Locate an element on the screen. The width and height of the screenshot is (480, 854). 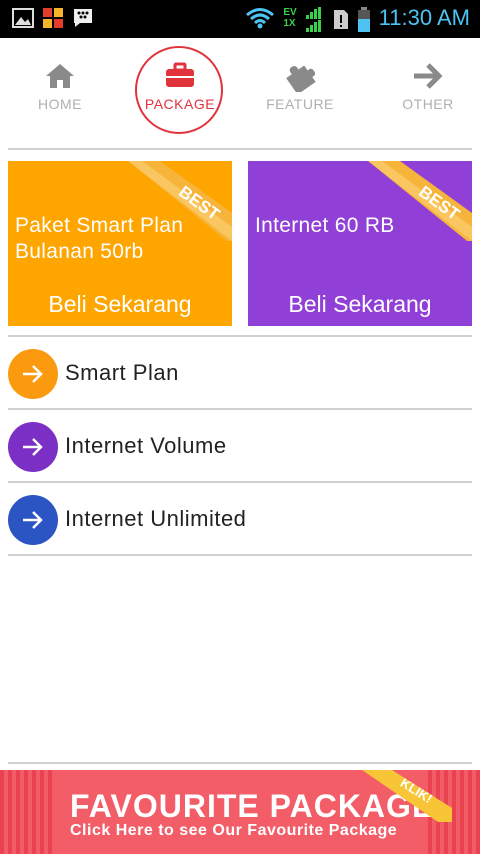
nav-label-feature: FEATURE is located at coordinates (300, 104).